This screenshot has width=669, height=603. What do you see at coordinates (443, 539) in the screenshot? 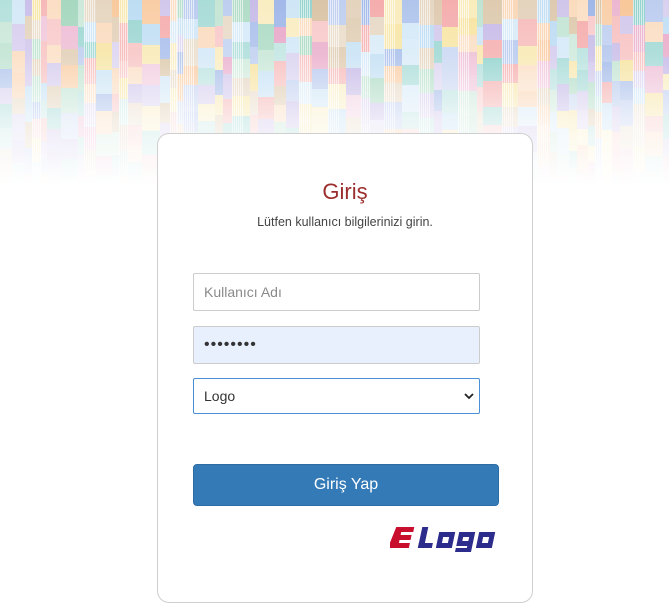
I see `elogo-logo` at bounding box center [443, 539].